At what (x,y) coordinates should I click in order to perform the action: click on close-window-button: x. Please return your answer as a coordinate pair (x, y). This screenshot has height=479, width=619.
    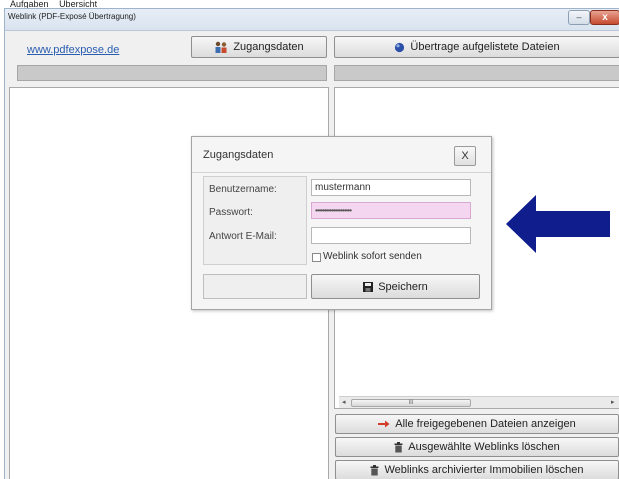
    Looking at the image, I should click on (604, 17).